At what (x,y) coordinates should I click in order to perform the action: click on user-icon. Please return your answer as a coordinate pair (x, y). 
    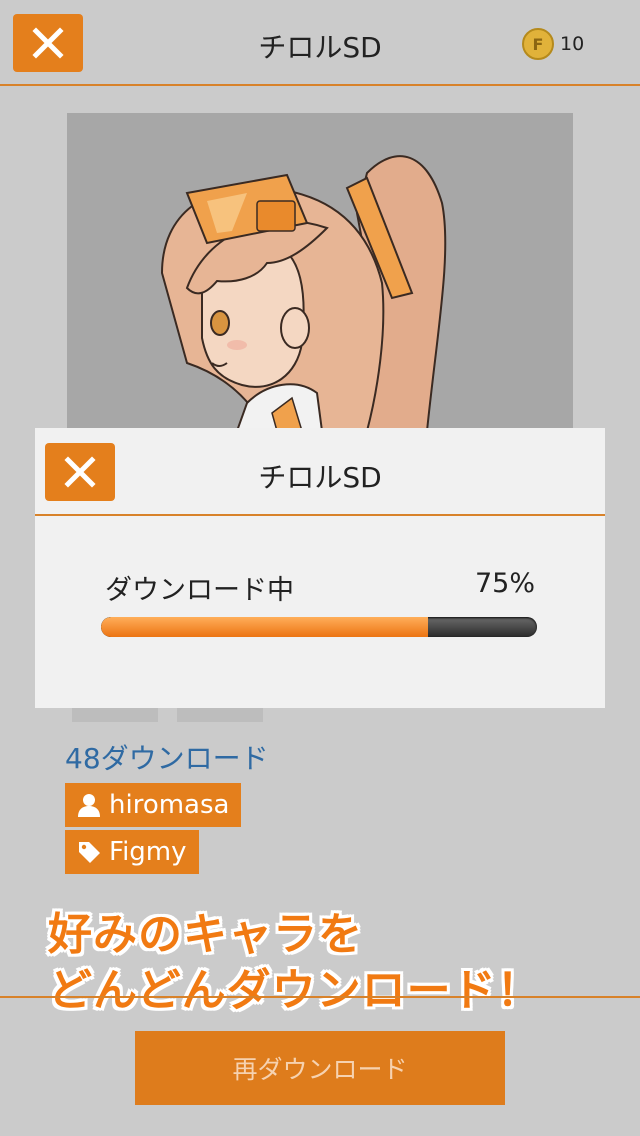
    Looking at the image, I should click on (89, 805).